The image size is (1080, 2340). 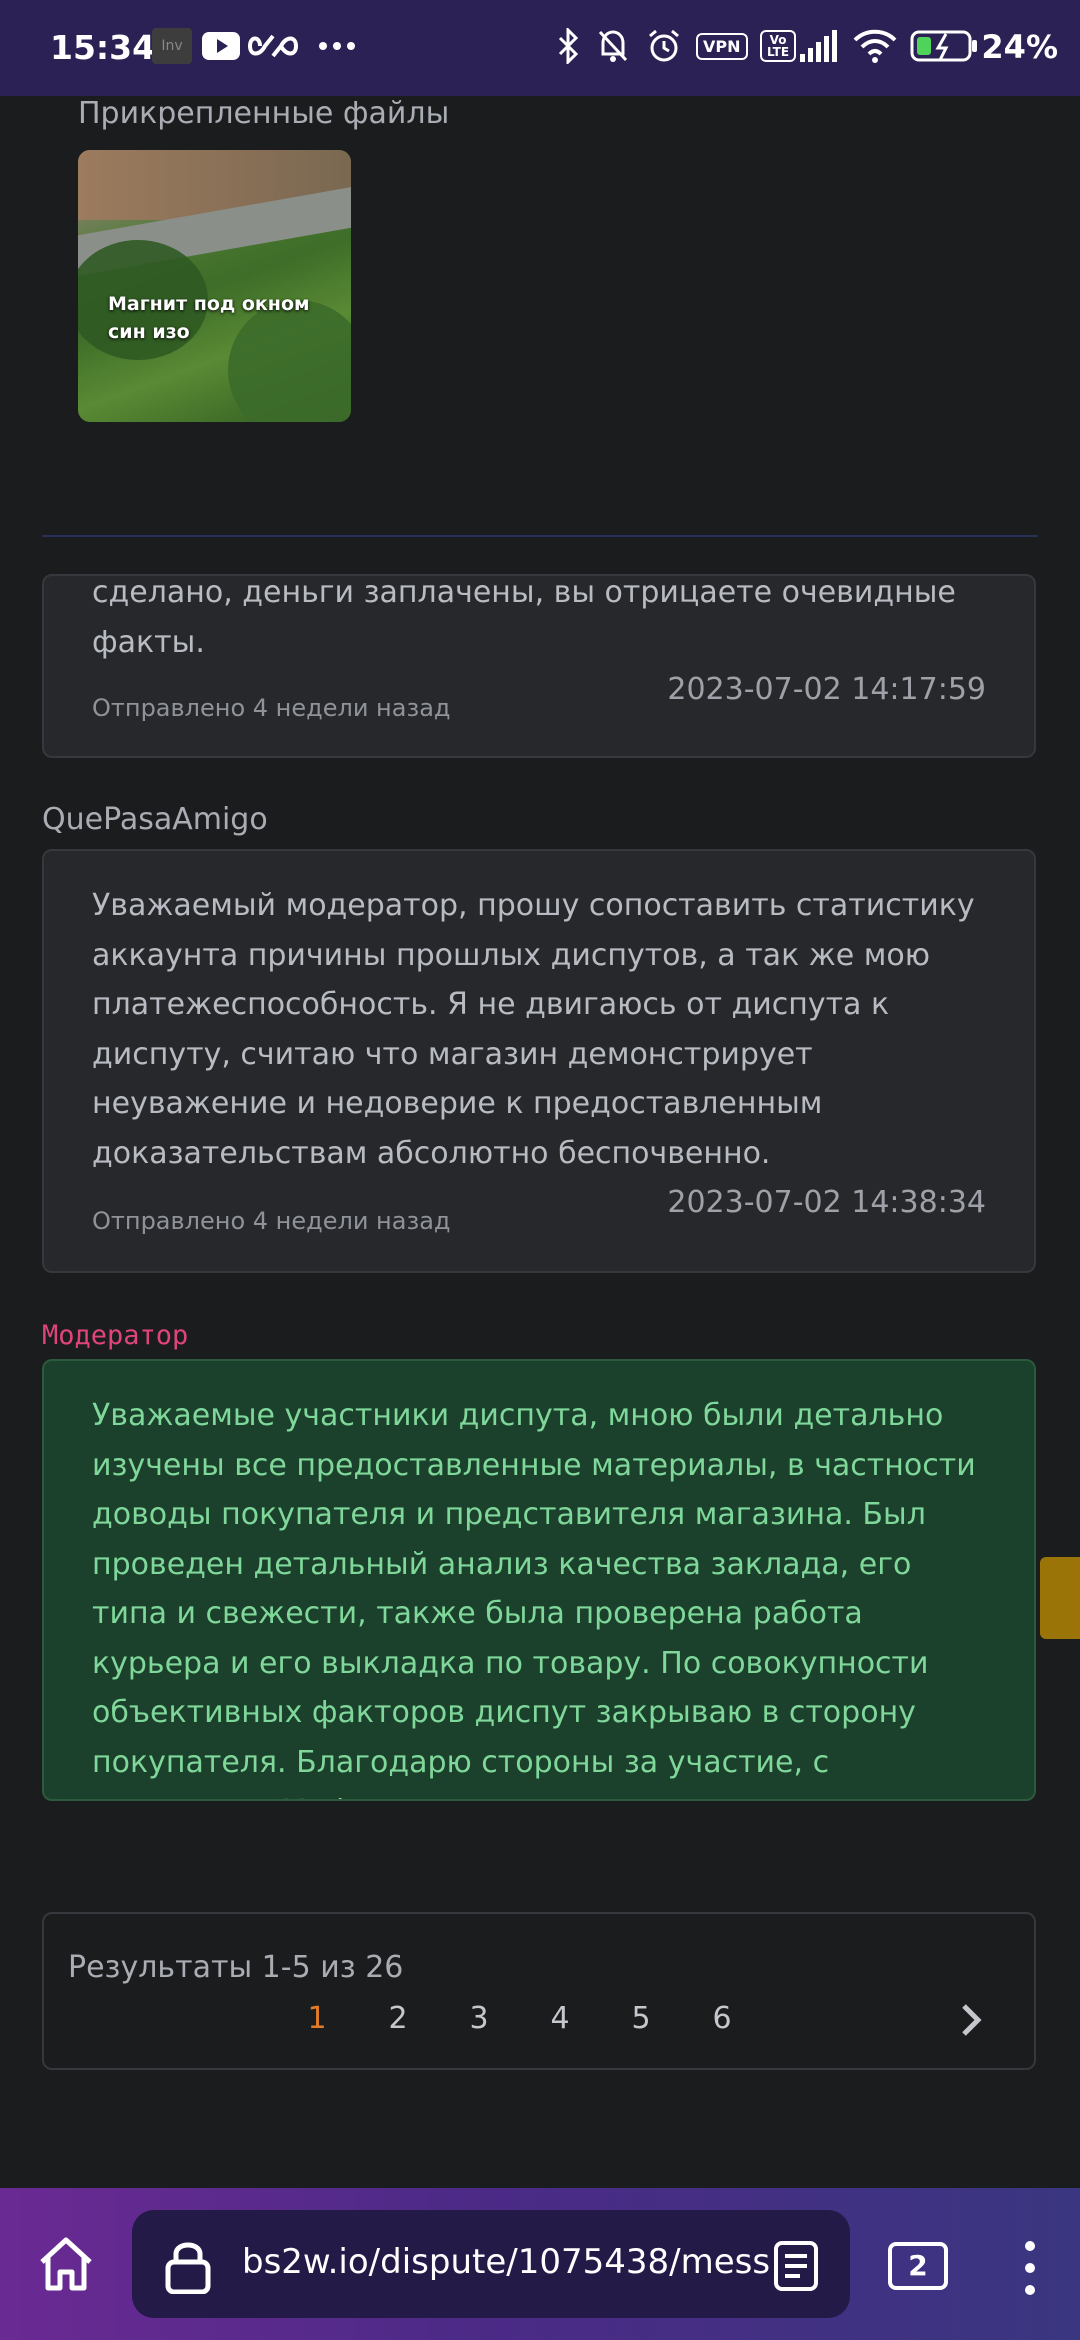 What do you see at coordinates (188, 2266) in the screenshot?
I see `lock-icon` at bounding box center [188, 2266].